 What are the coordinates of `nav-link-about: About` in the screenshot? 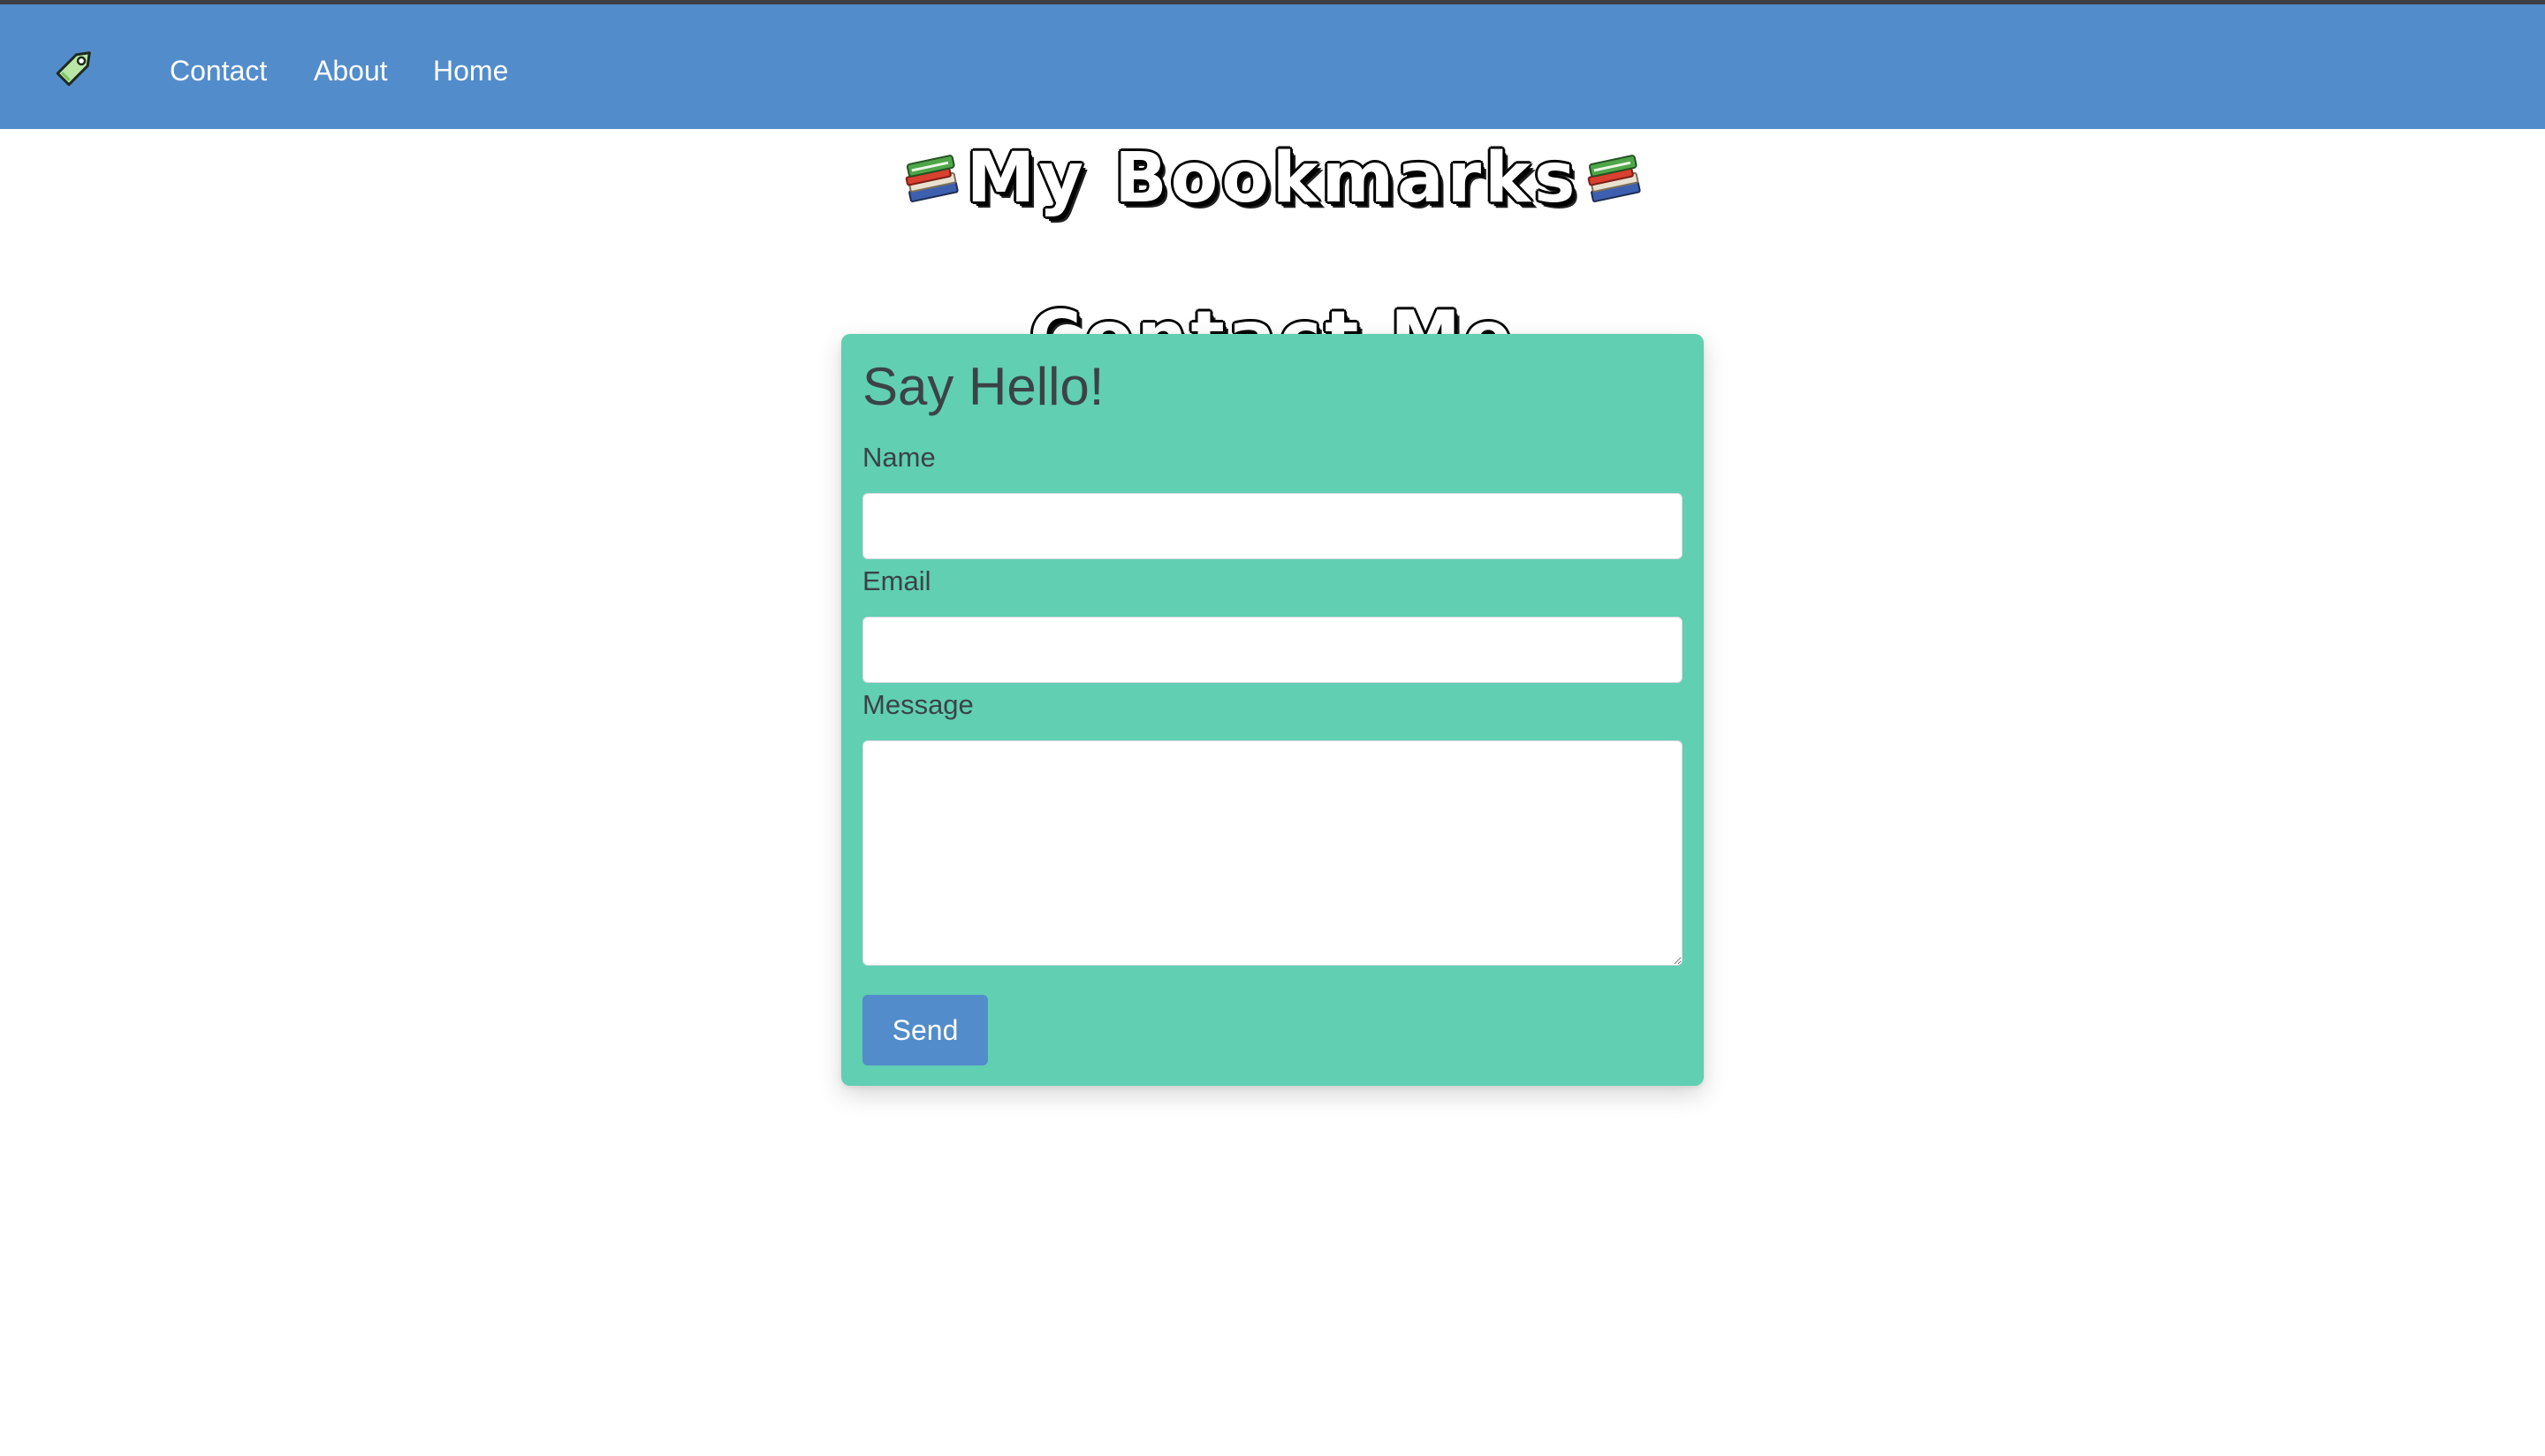 It's located at (351, 70).